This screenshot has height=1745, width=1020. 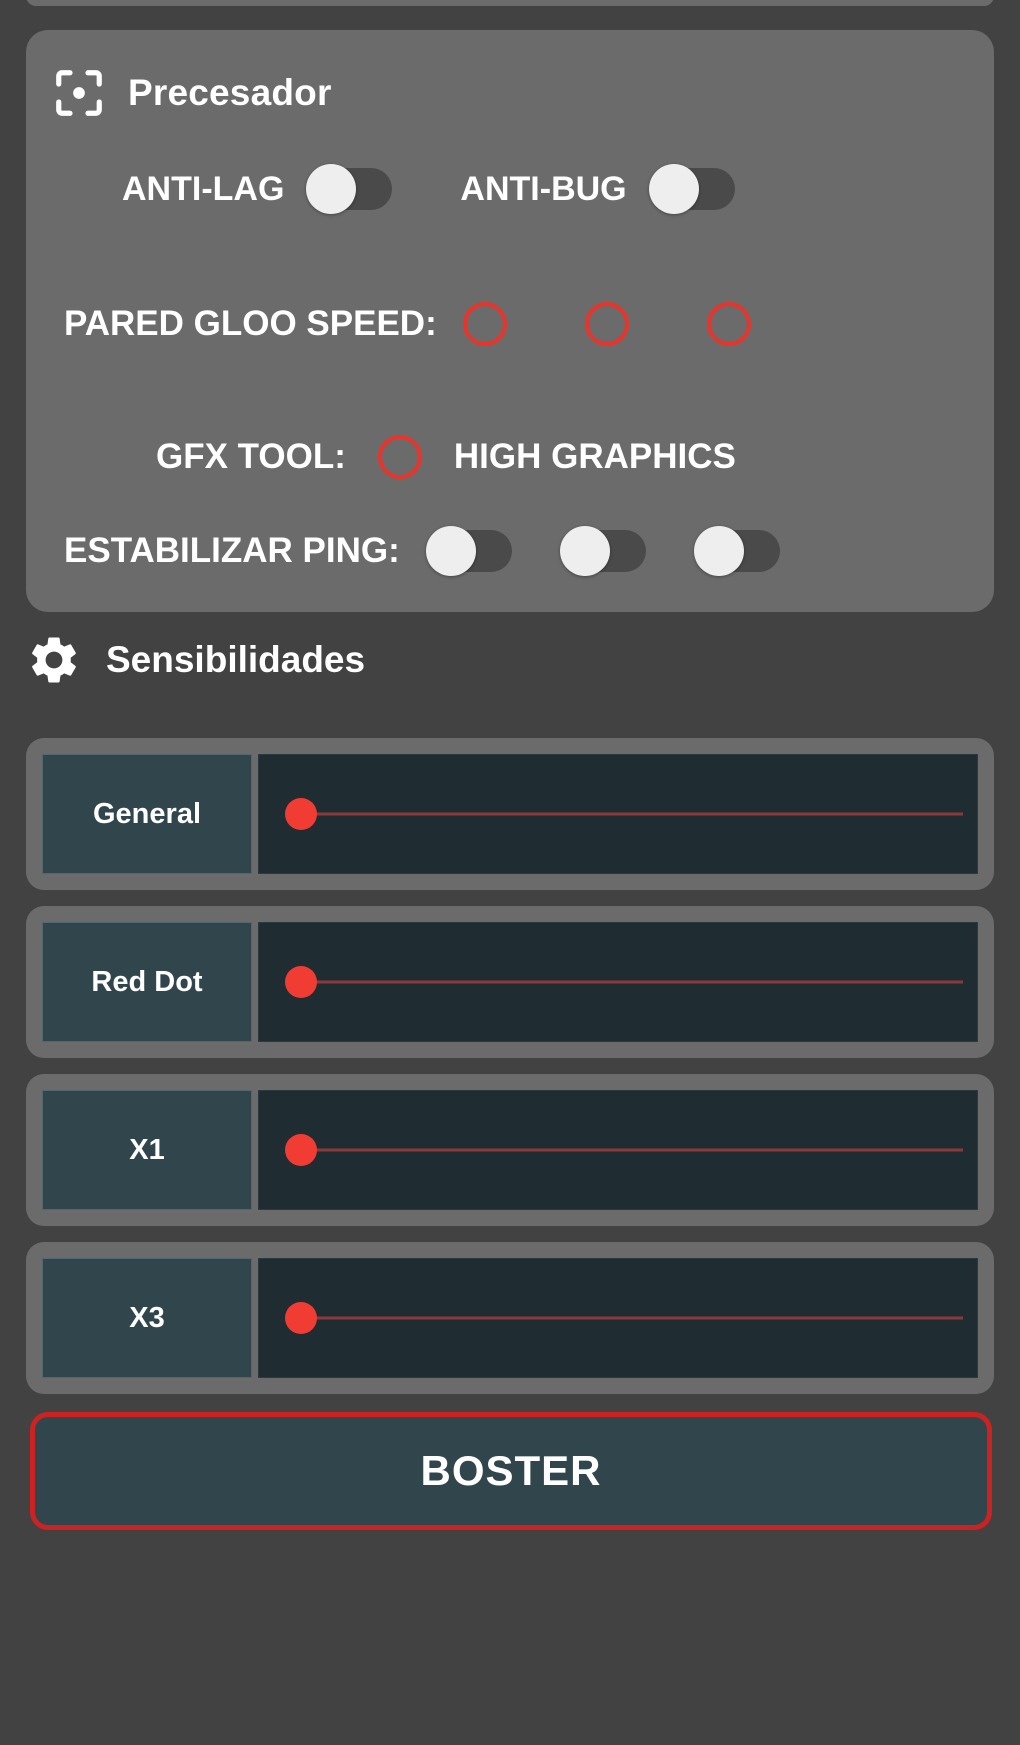 I want to click on gloo-speed-row: PARED GLOO SPEED:, so click(x=407, y=324).